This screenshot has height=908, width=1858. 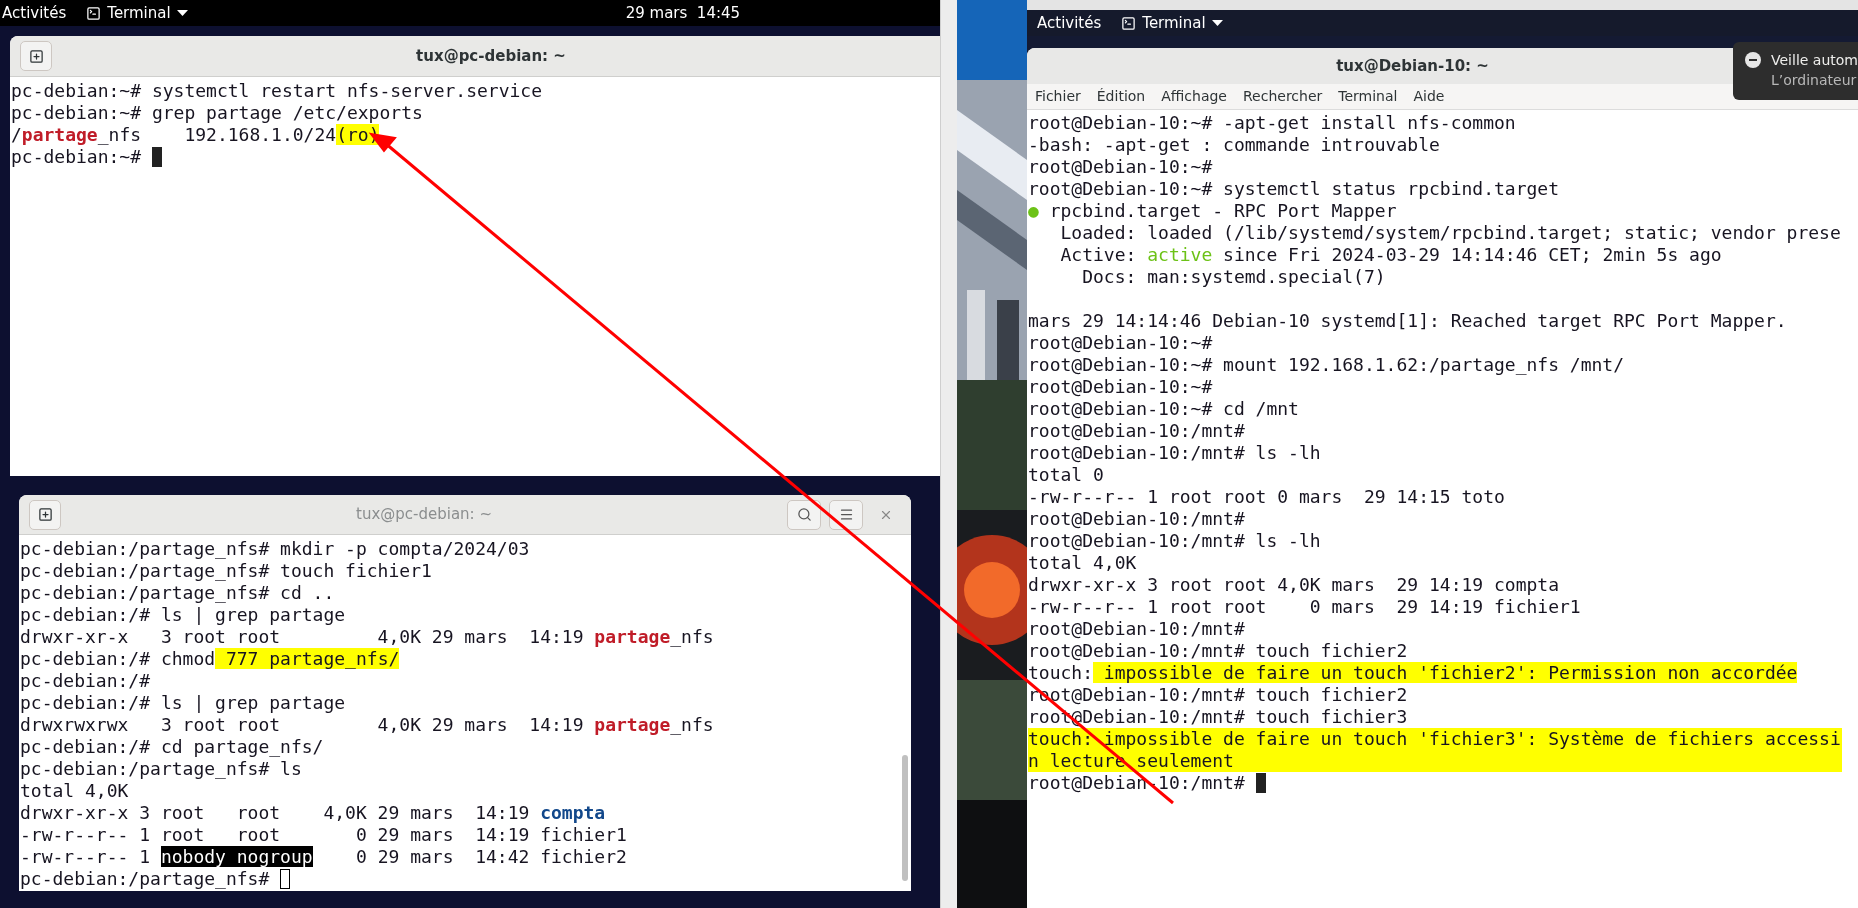 I want to click on terminal-line: -rw-r--r-- 1 root root 0 mars 29 14:15 toto, so click(x=1266, y=497).